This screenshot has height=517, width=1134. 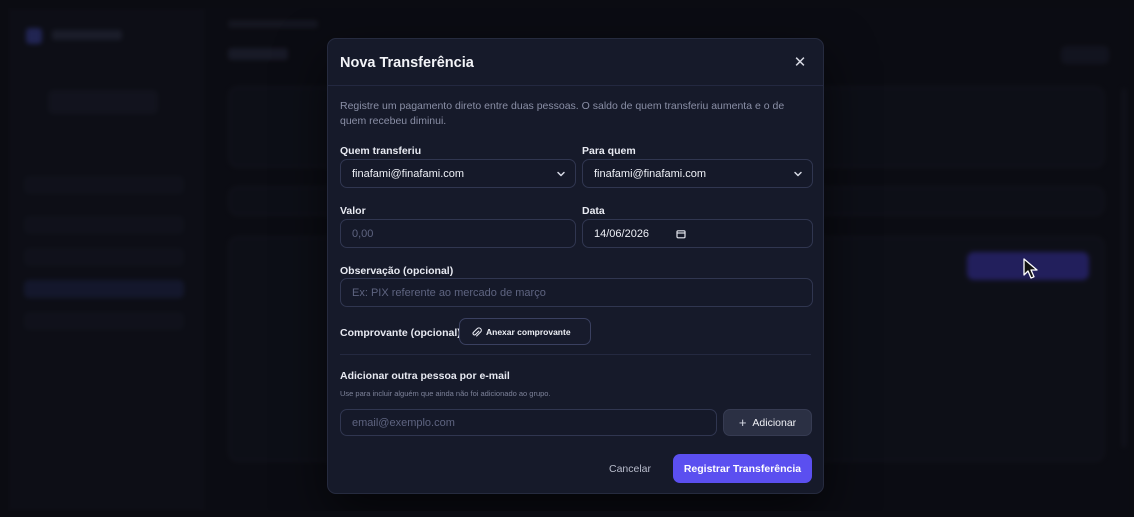 I want to click on attach-receipt-button: Anexar comprovante, so click(x=525, y=331).